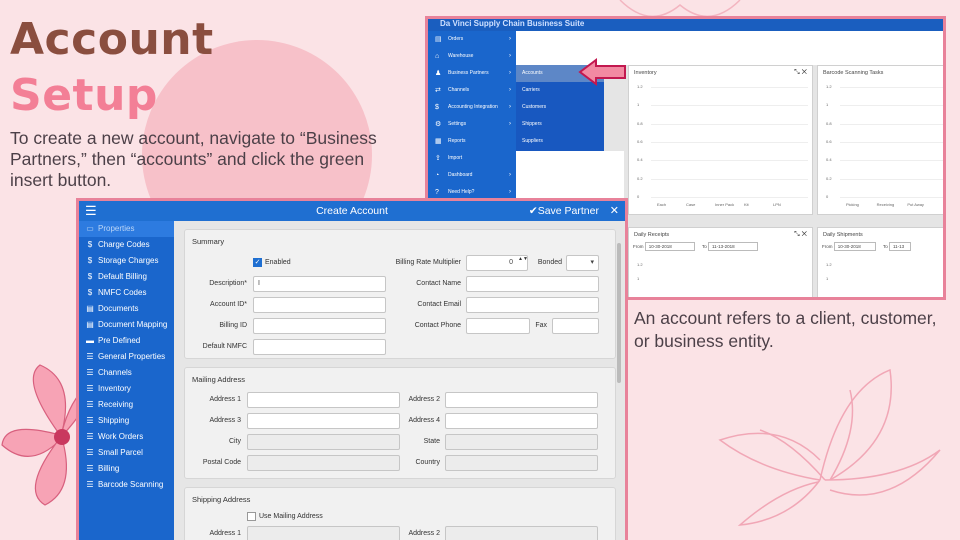 This screenshot has height=540, width=960. I want to click on y-tick-label: 0.4, so click(640, 160).